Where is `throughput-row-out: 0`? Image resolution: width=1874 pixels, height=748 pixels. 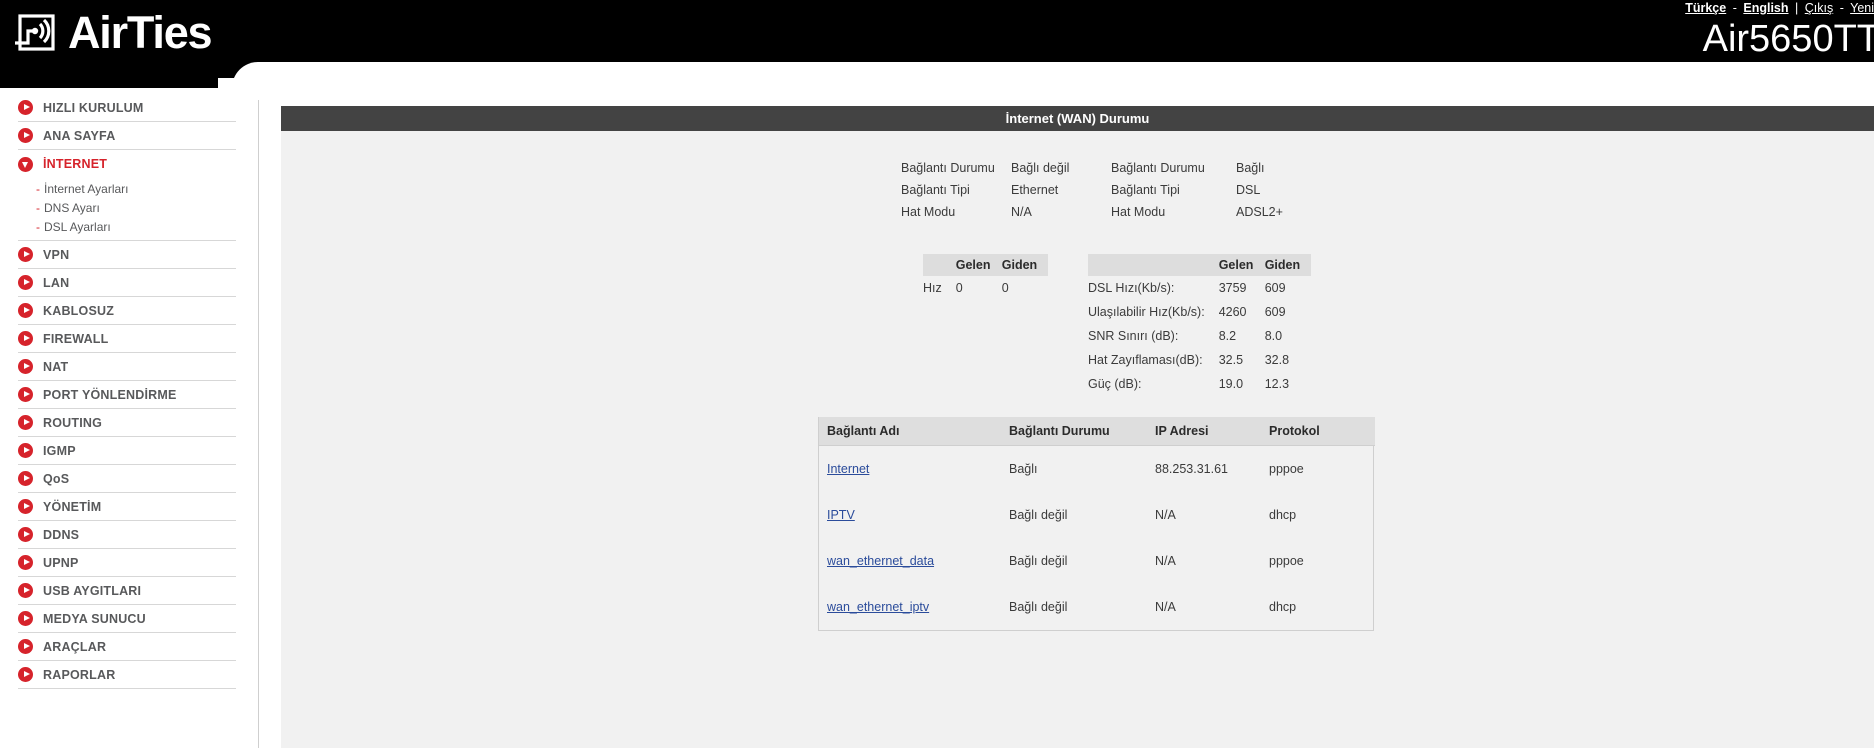 throughput-row-out: 0 is located at coordinates (1005, 288).